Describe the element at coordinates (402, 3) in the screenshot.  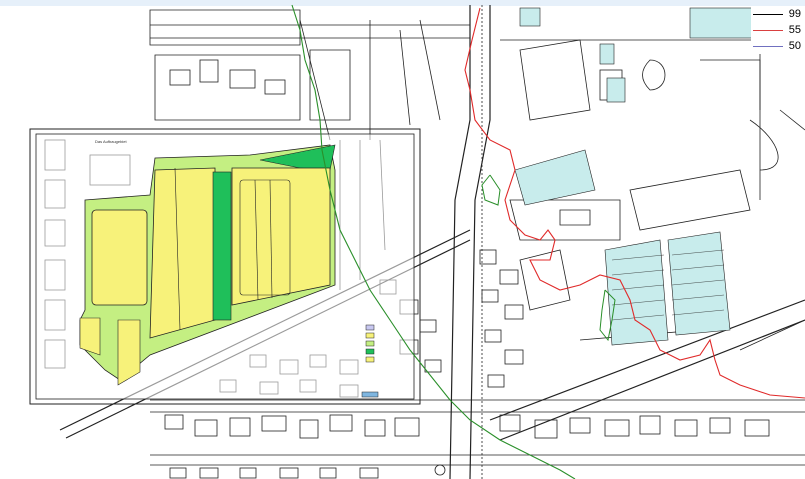
I see `top-strip` at that location.